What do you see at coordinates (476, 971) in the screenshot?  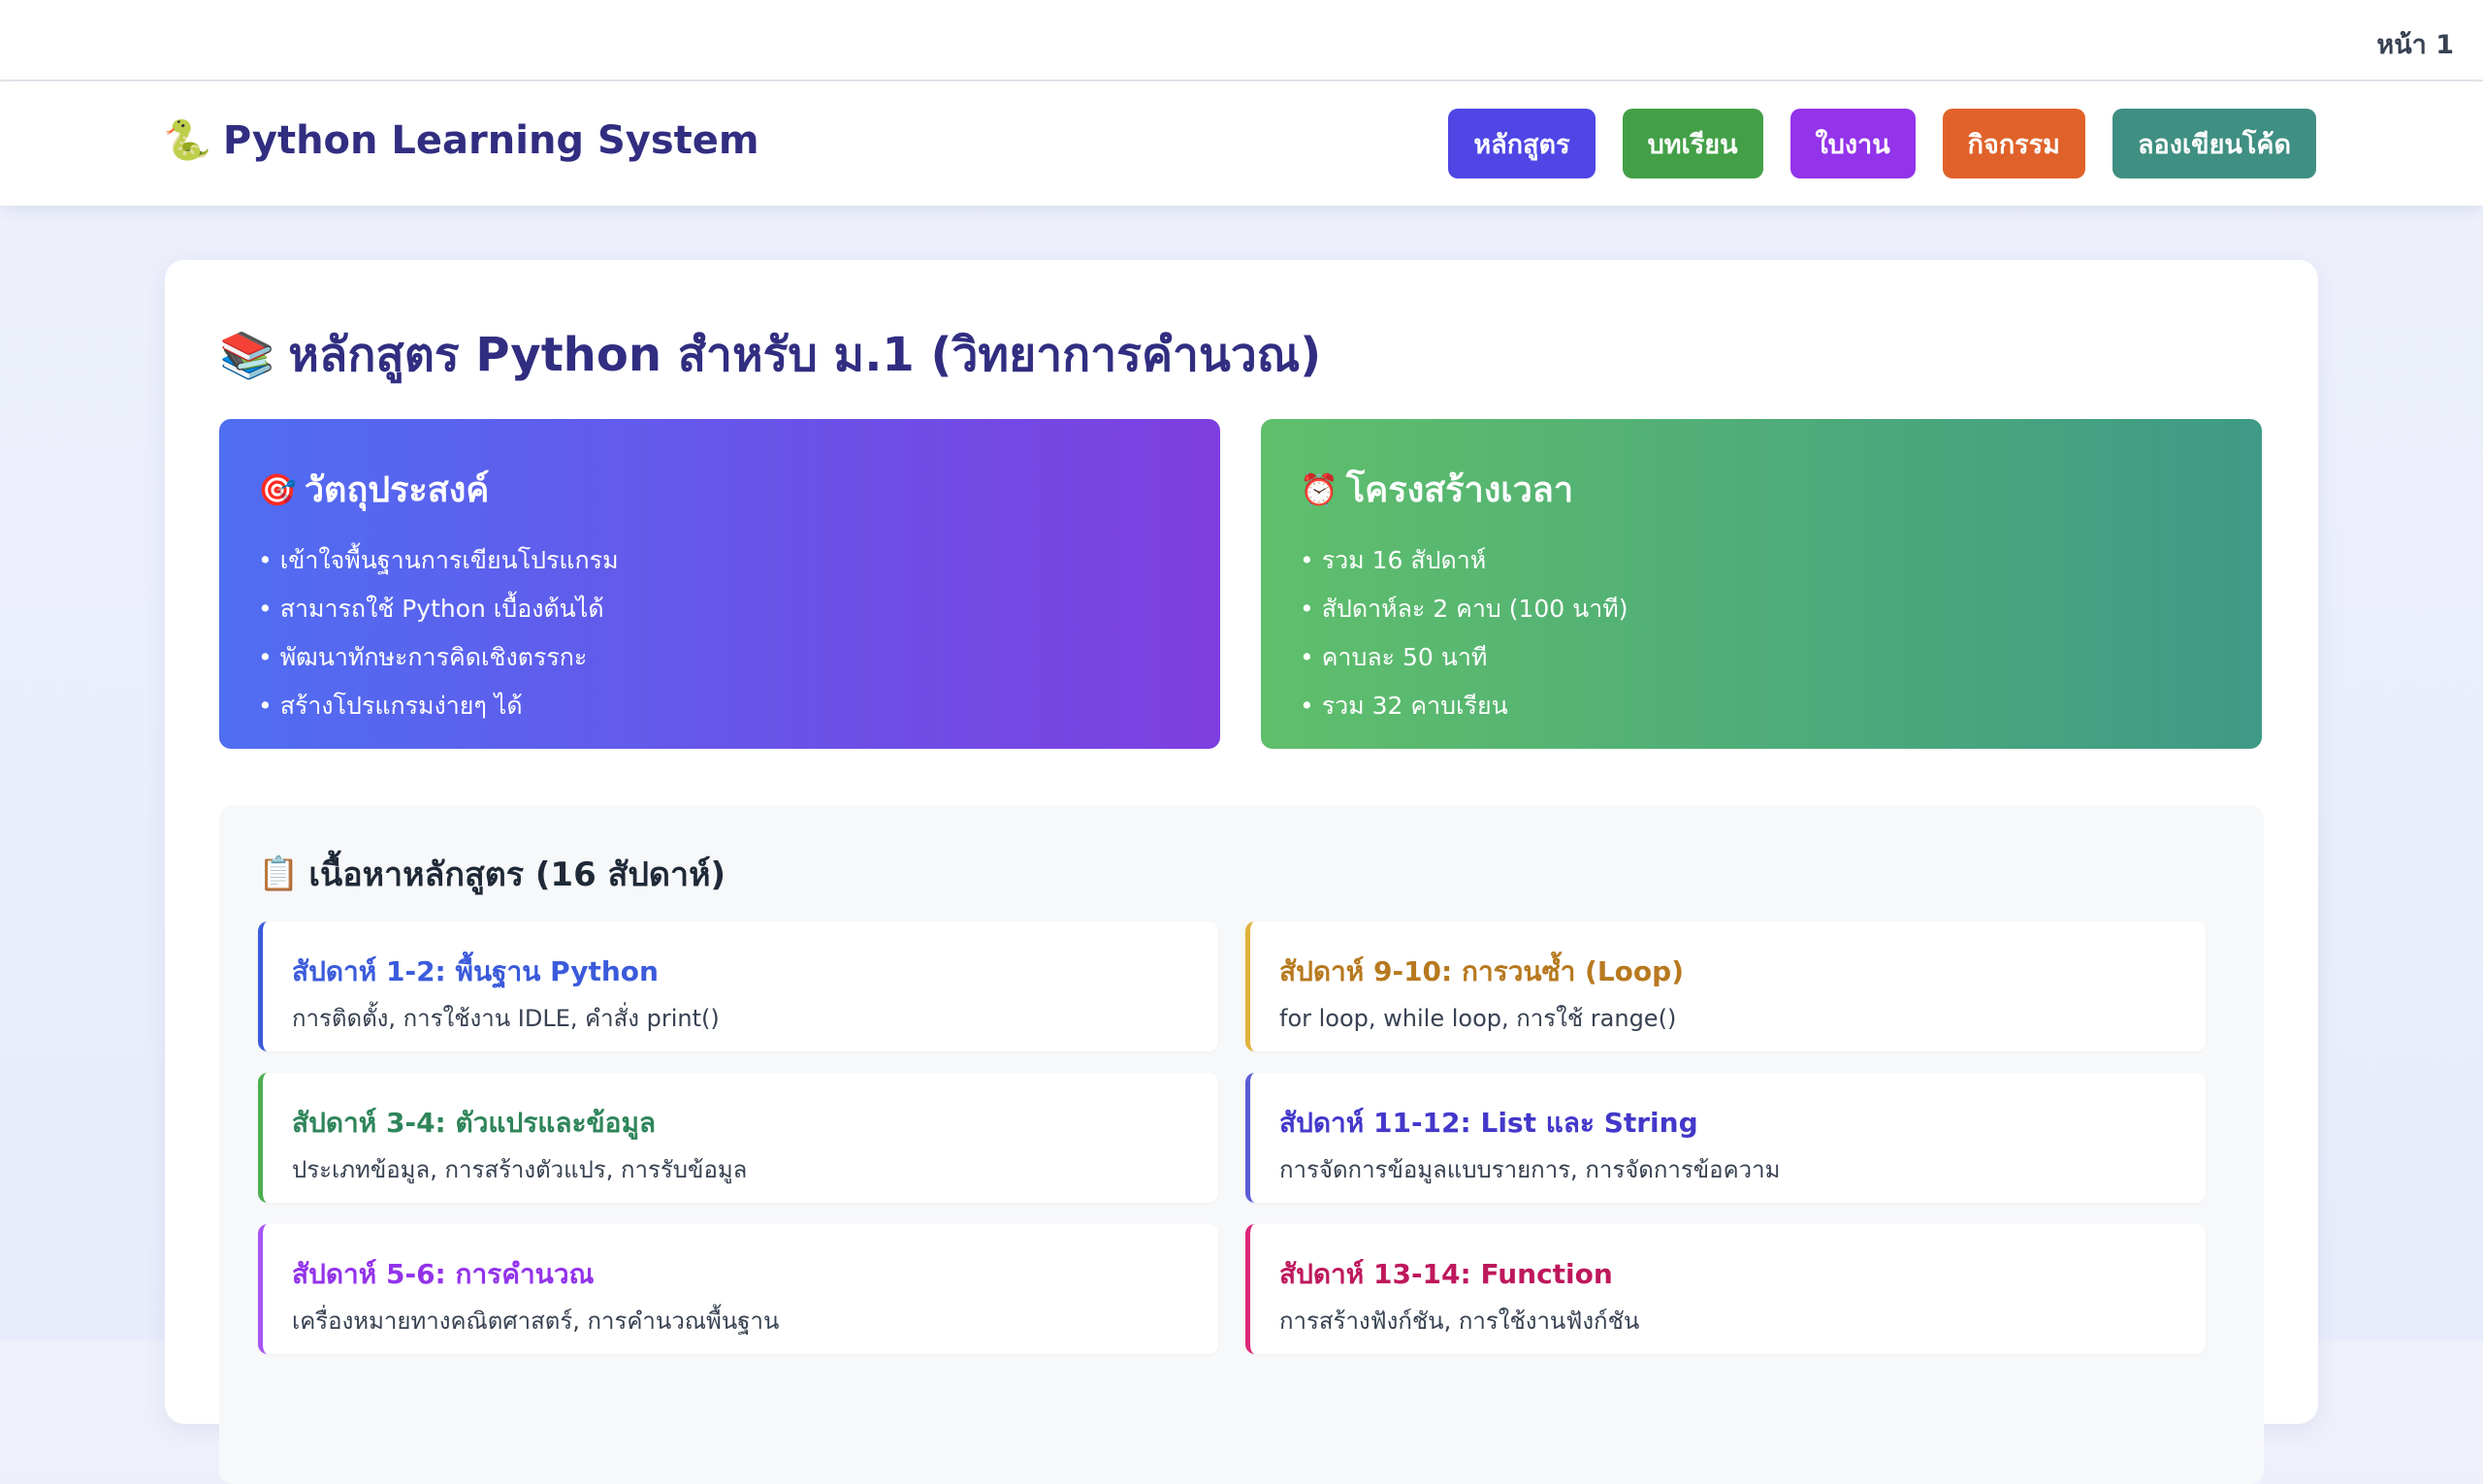 I see `week-title: สัปดาห์ 1-2: พื้นฐาน Python` at bounding box center [476, 971].